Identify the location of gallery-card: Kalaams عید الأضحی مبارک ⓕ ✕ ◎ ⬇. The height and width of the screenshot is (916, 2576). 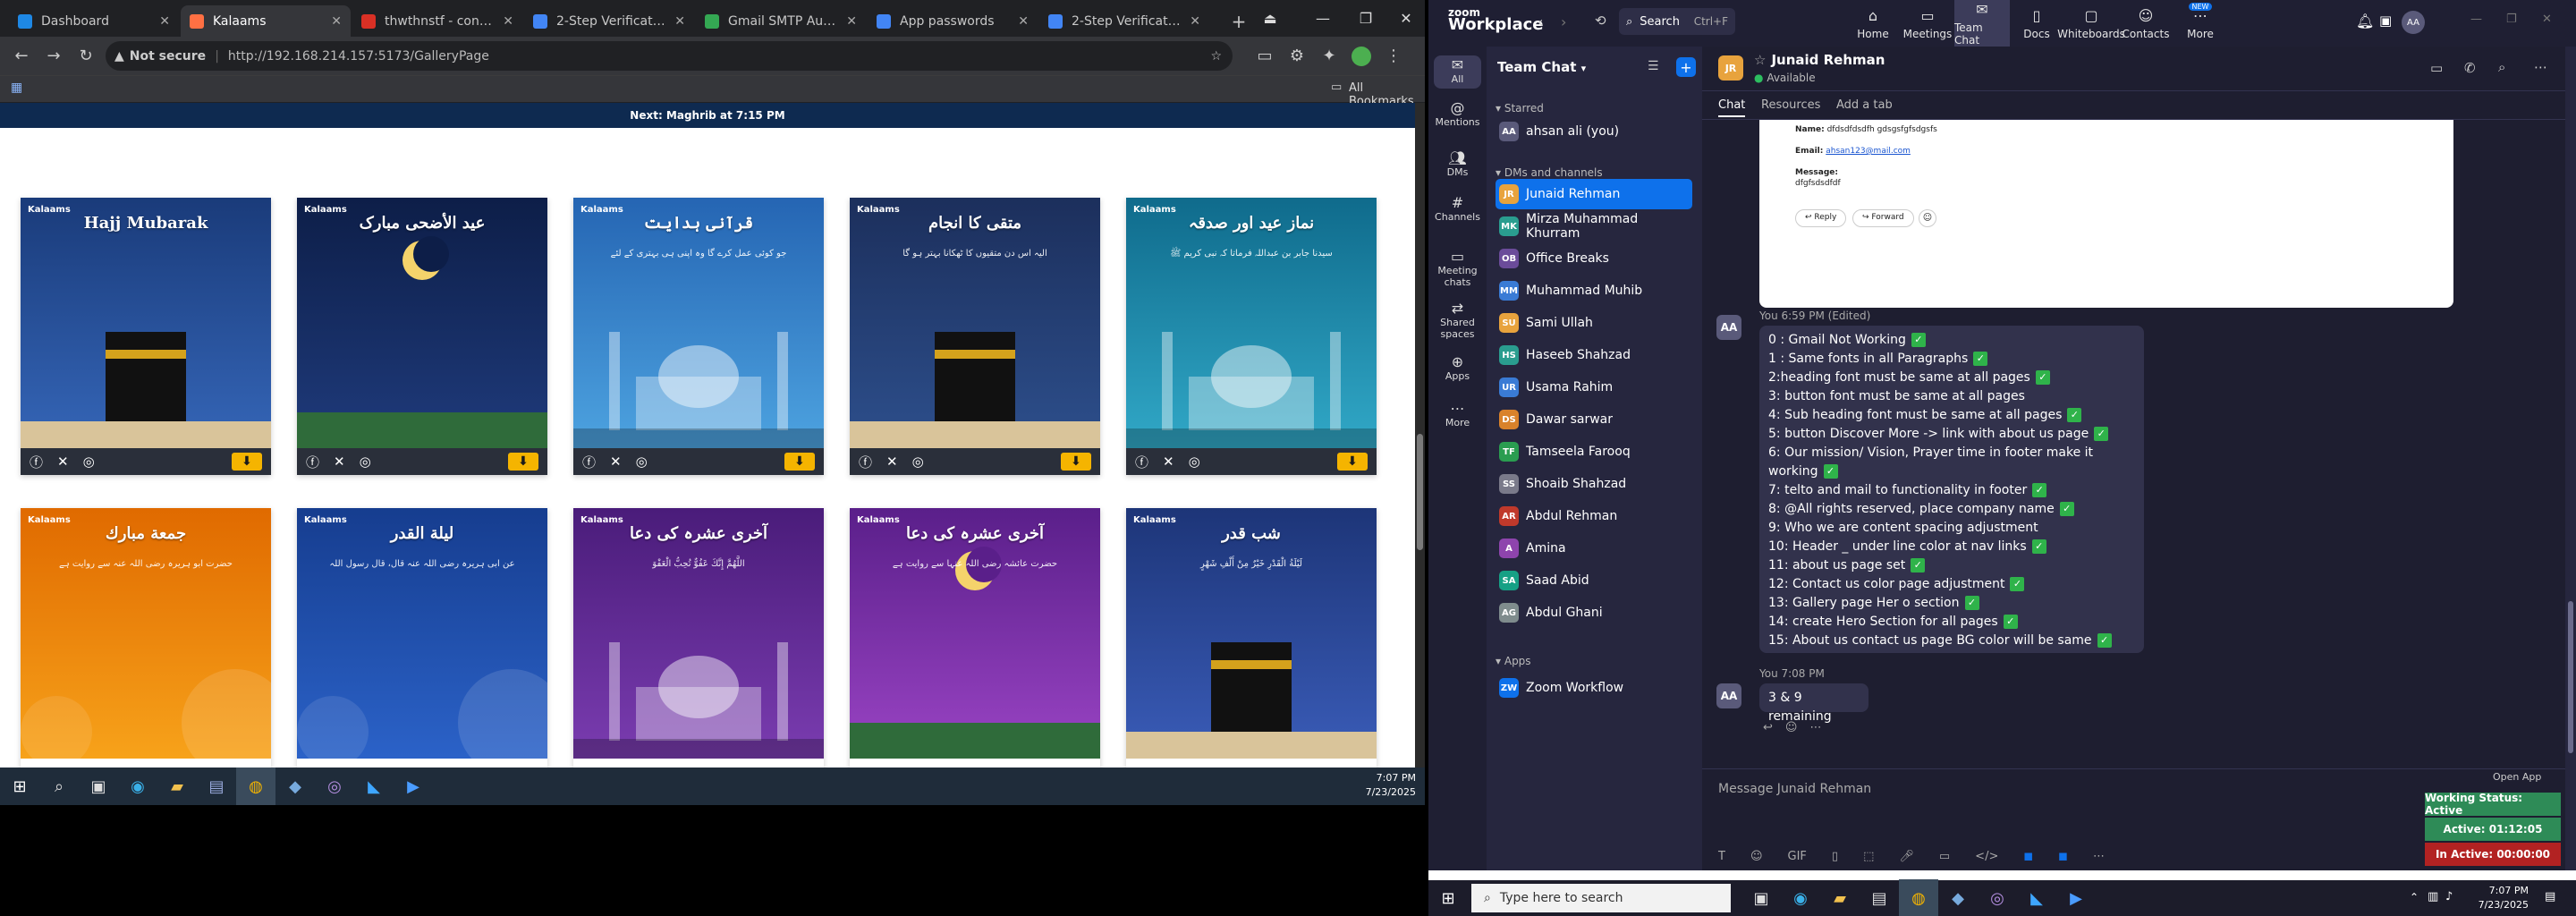
(422, 336).